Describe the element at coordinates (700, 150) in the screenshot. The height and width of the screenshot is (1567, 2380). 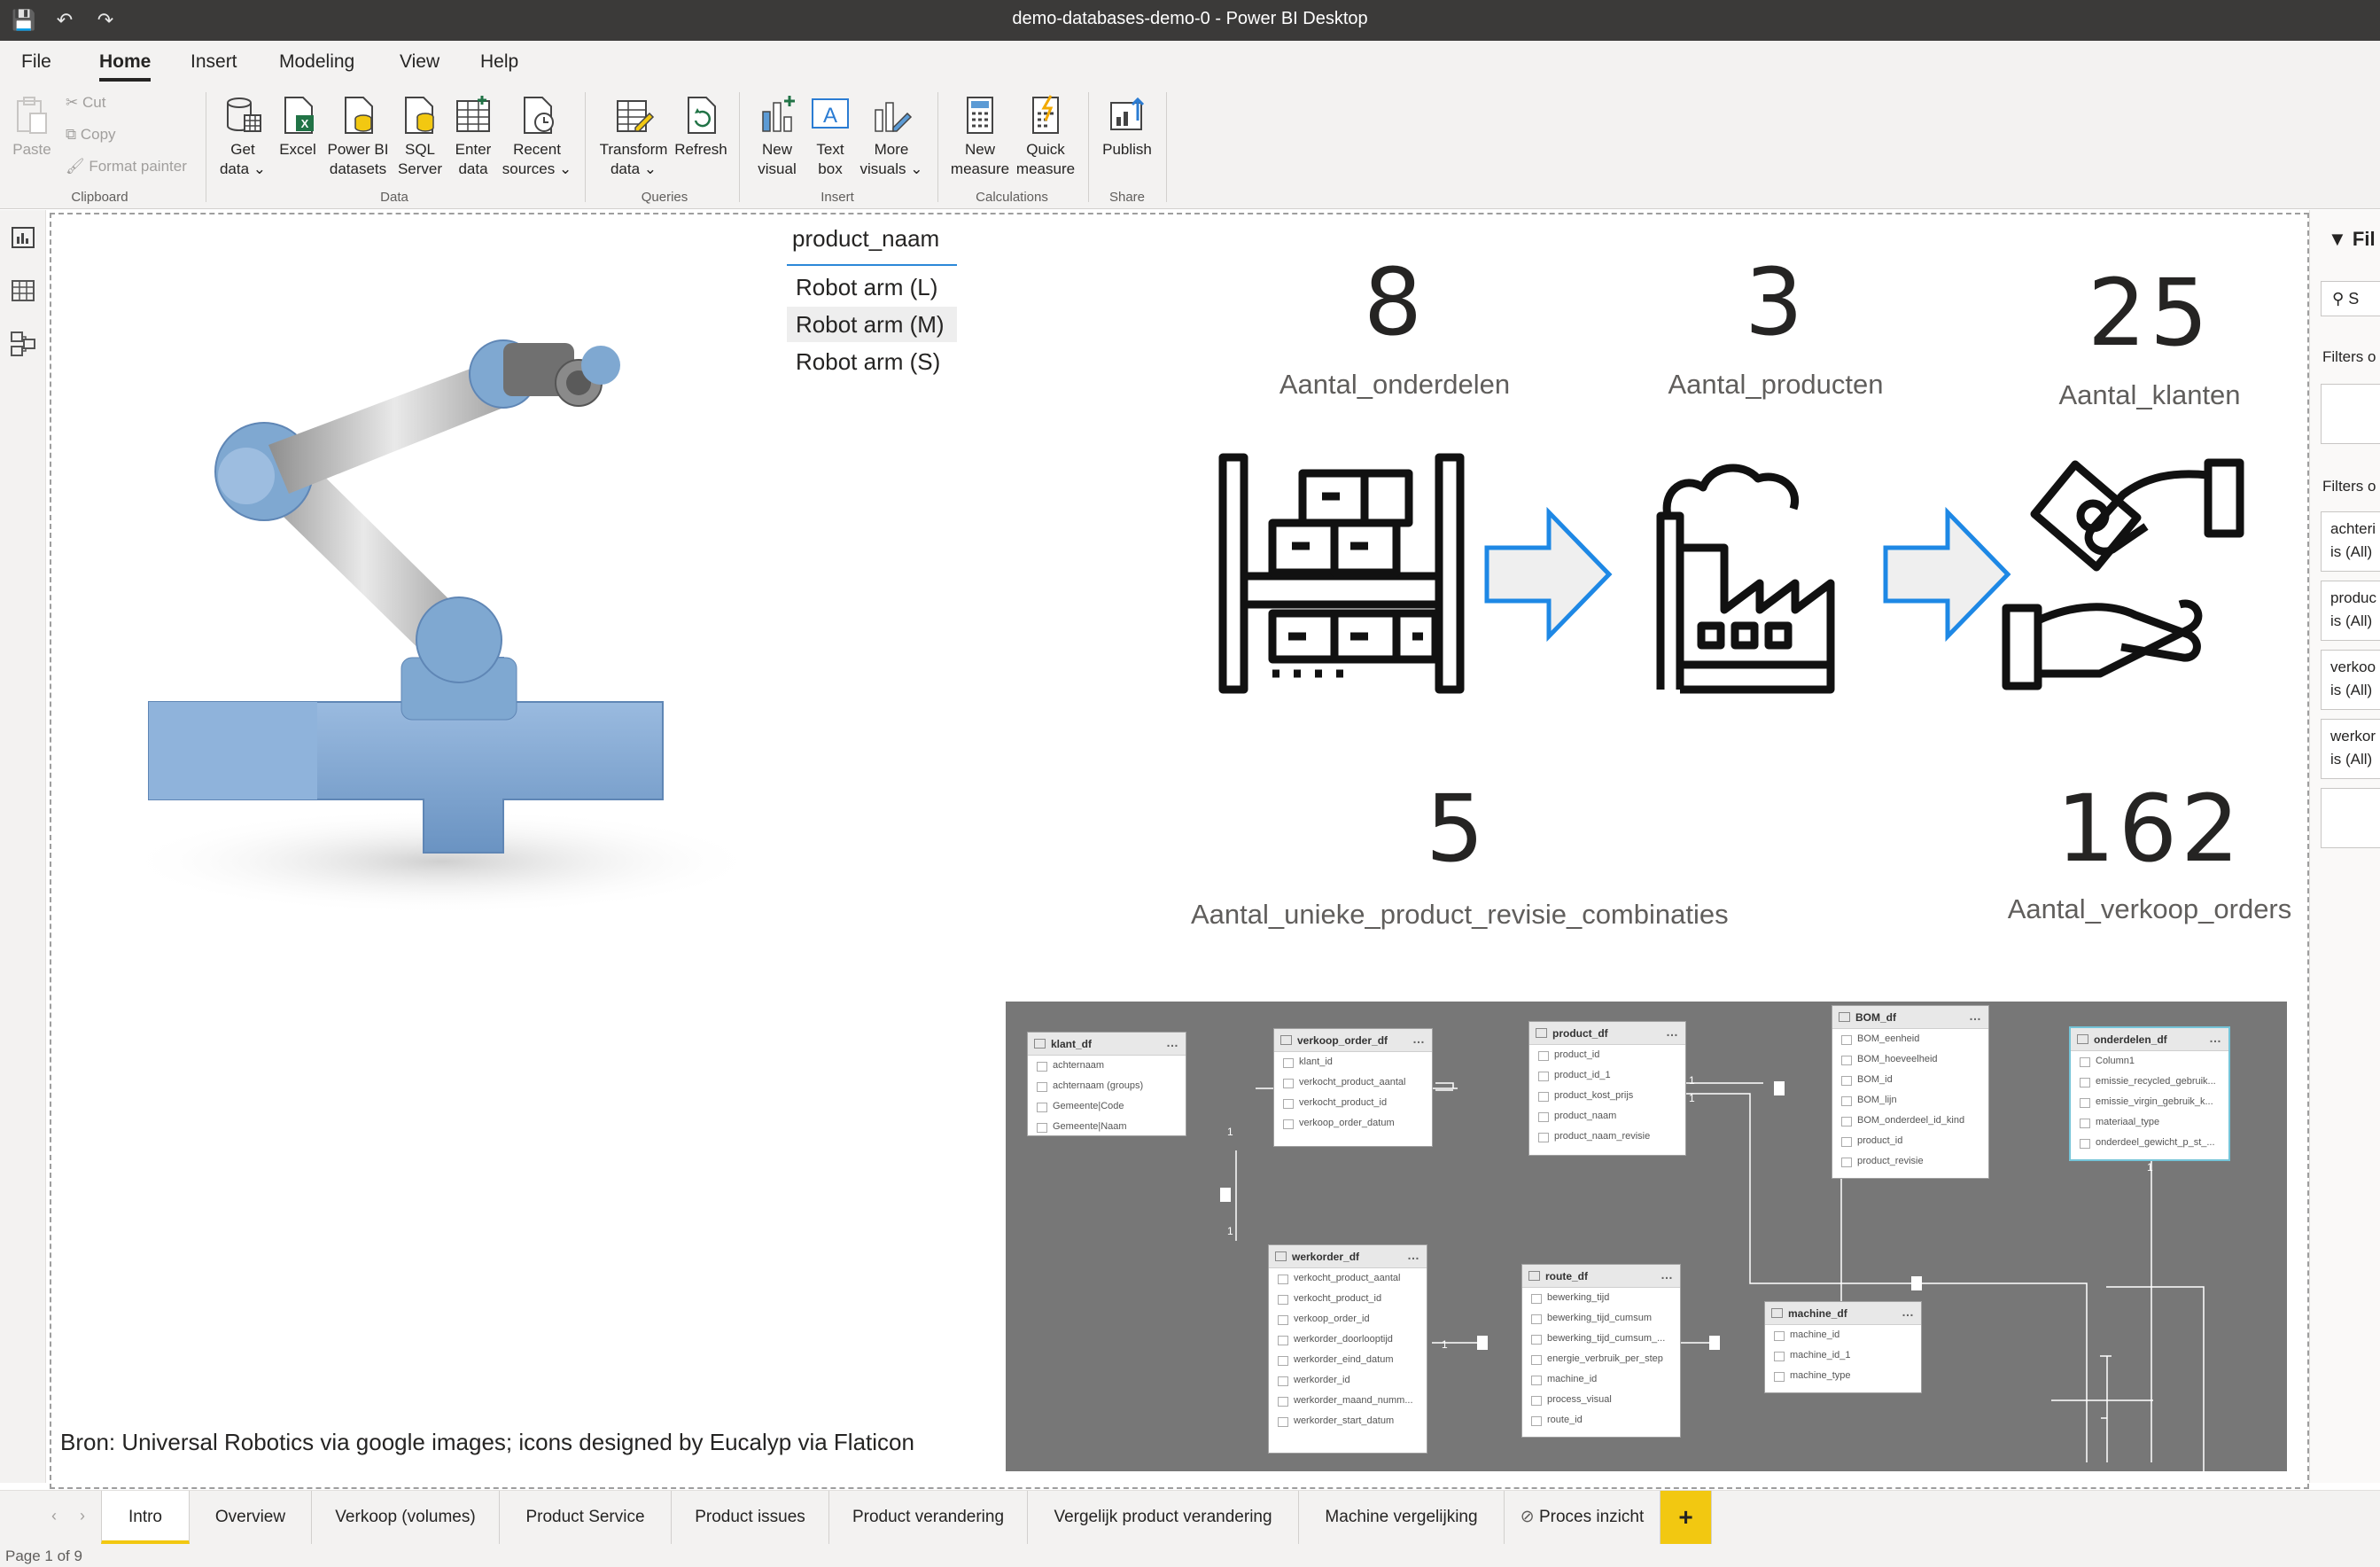
I see `refresh-label: Refresh` at that location.